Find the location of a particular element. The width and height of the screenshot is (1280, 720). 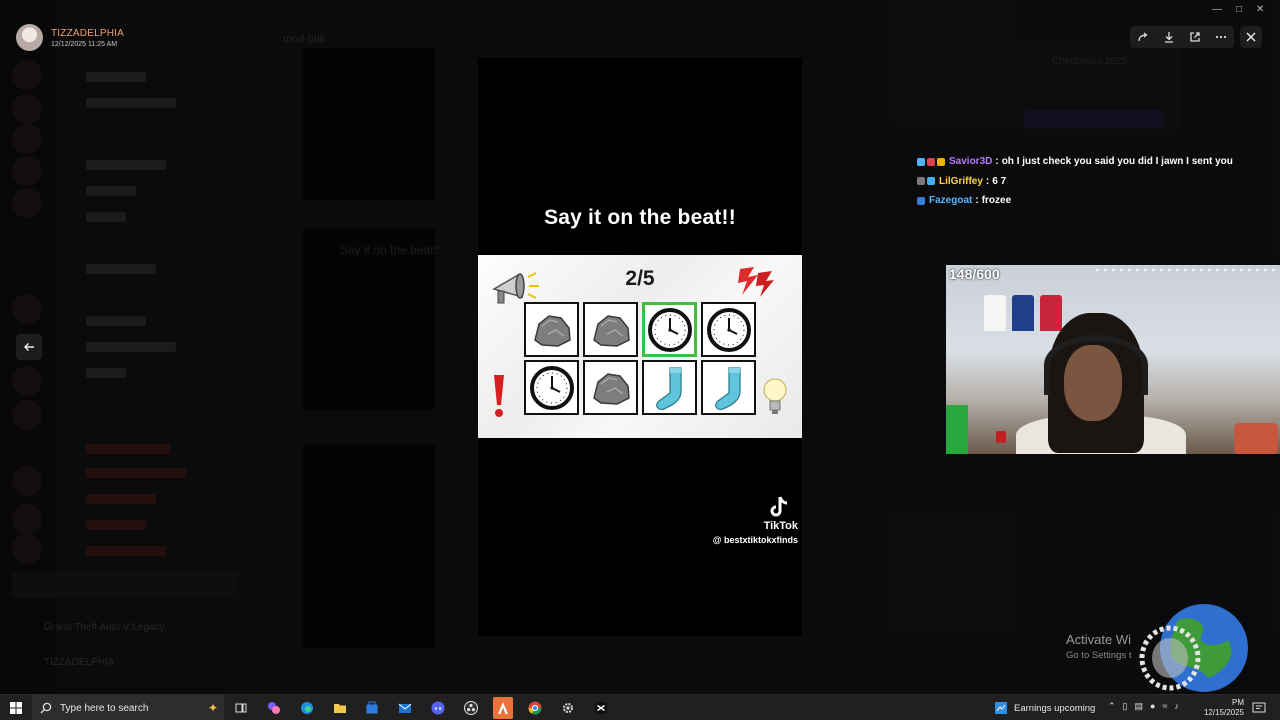

task-view-icon is located at coordinates (241, 708).